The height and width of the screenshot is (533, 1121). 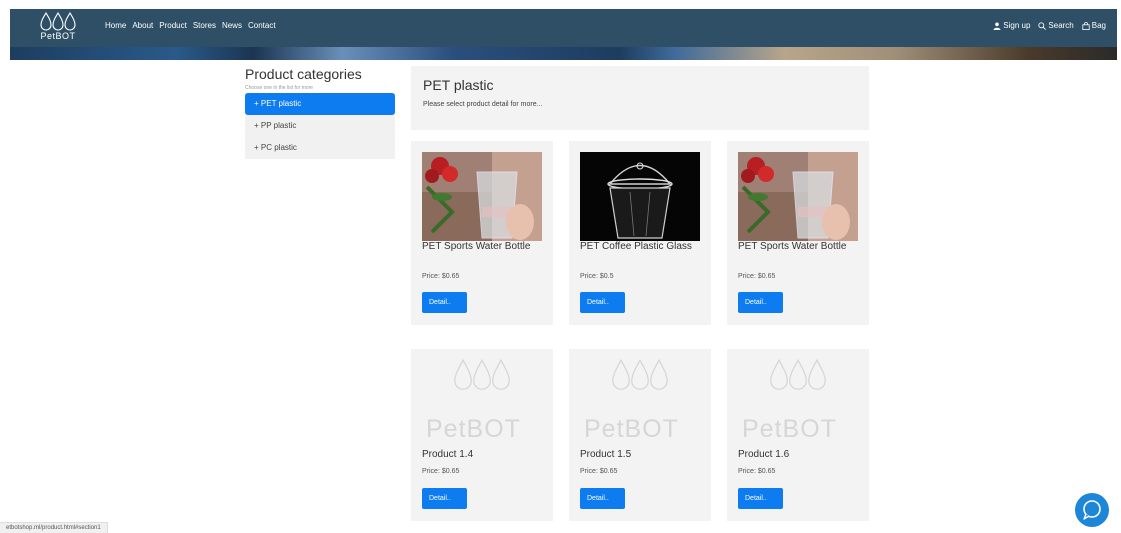 What do you see at coordinates (58, 36) in the screenshot?
I see `brand-name: PetBOT` at bounding box center [58, 36].